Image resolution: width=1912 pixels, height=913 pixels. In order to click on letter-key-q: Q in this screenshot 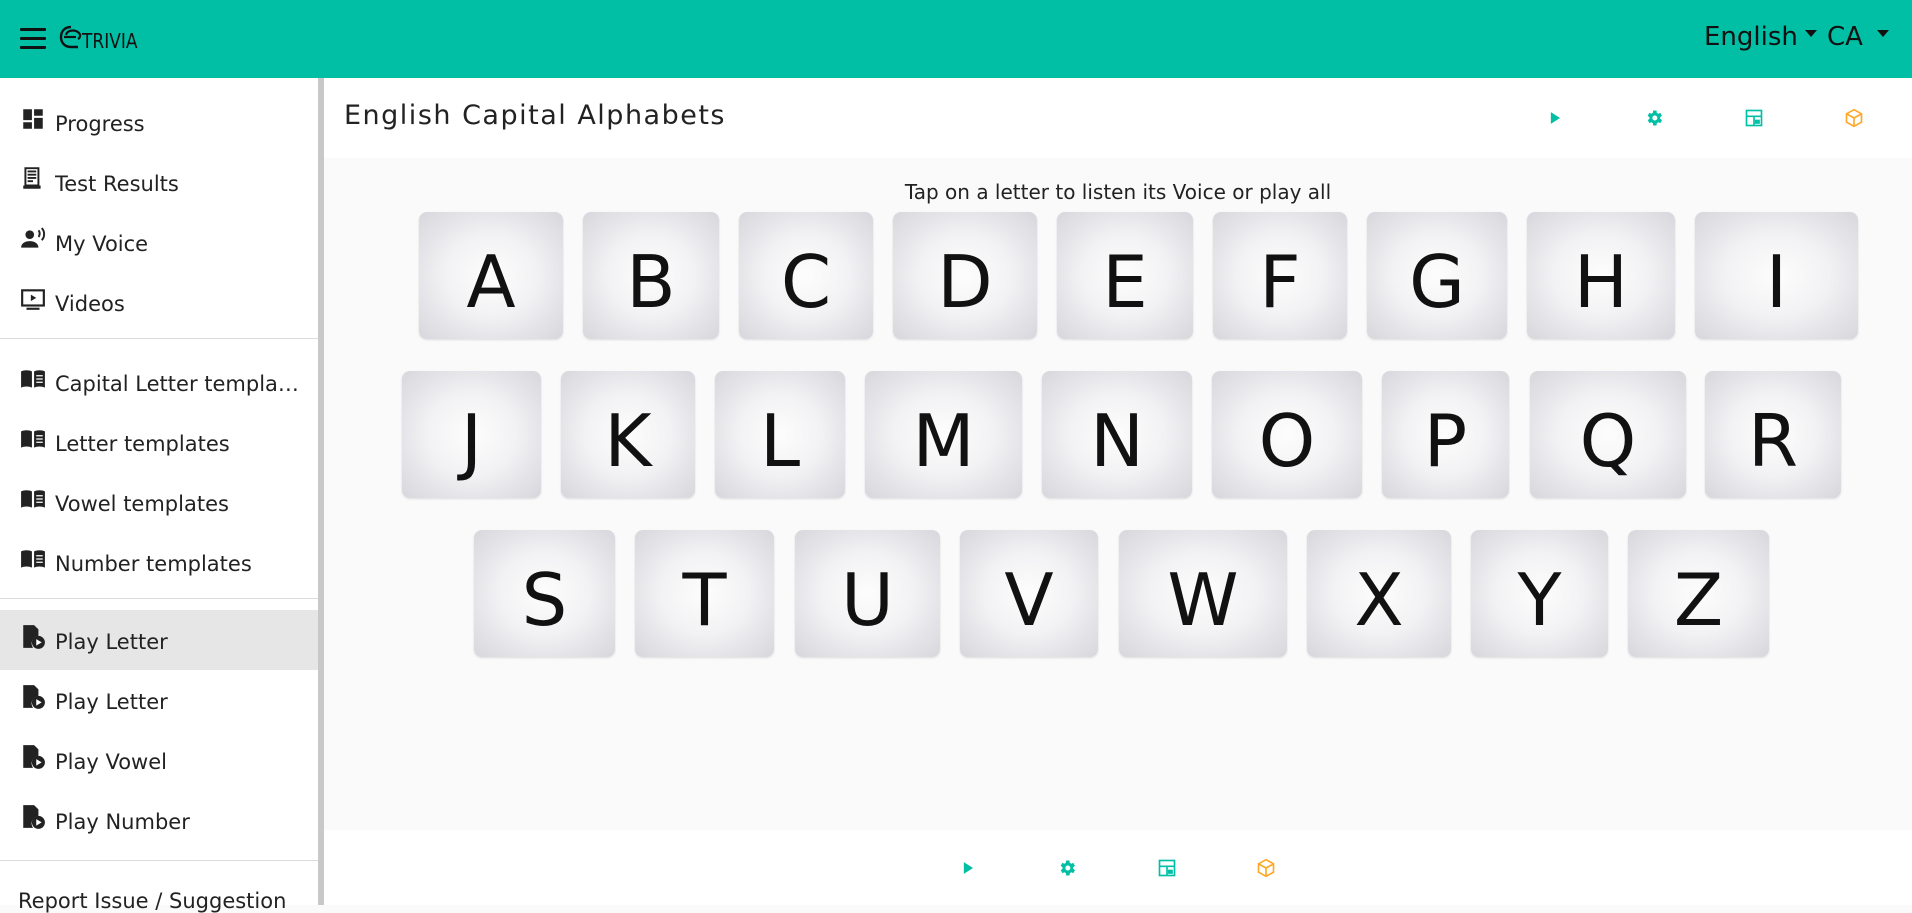, I will do `click(1608, 434)`.